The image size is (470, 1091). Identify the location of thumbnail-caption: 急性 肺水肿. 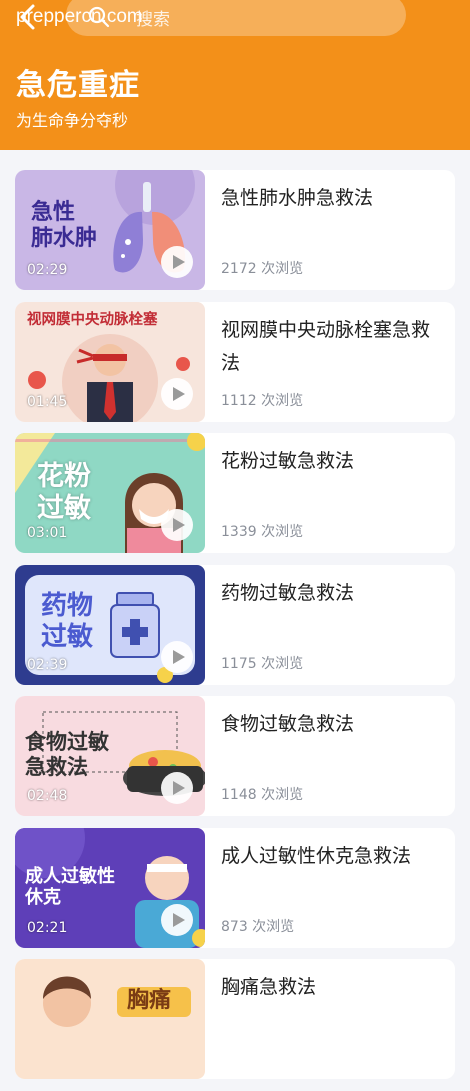
(64, 226).